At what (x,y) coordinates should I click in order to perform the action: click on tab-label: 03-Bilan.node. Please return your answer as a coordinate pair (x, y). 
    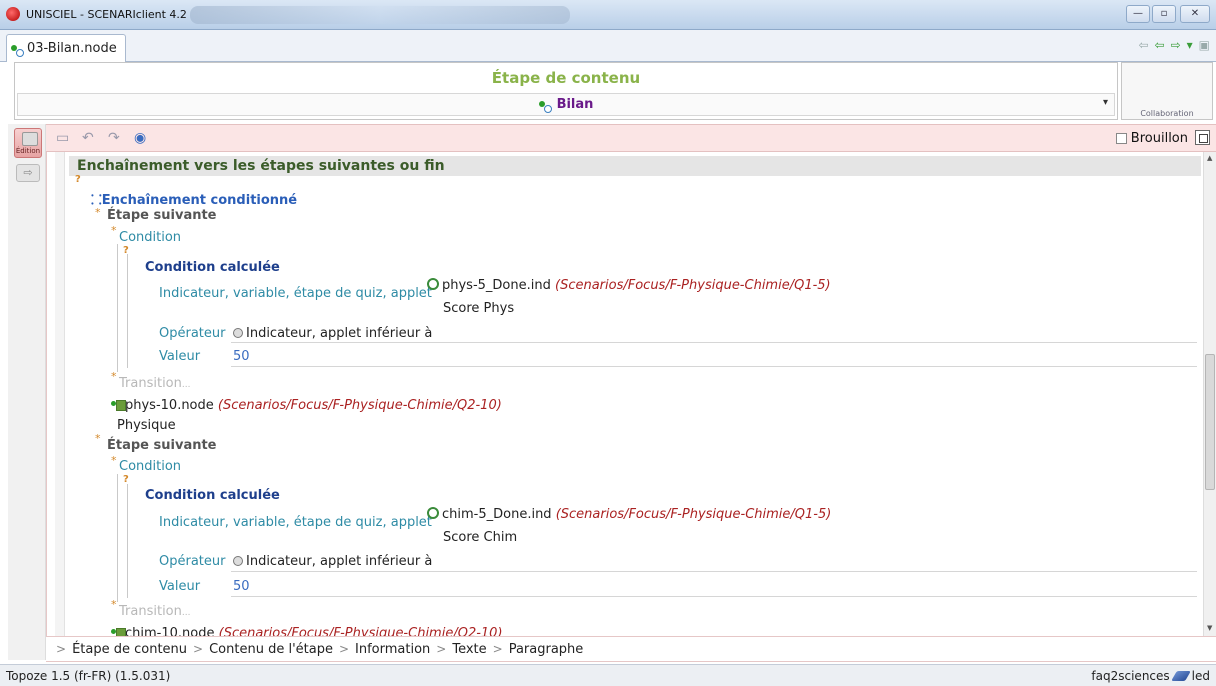
    Looking at the image, I should click on (72, 48).